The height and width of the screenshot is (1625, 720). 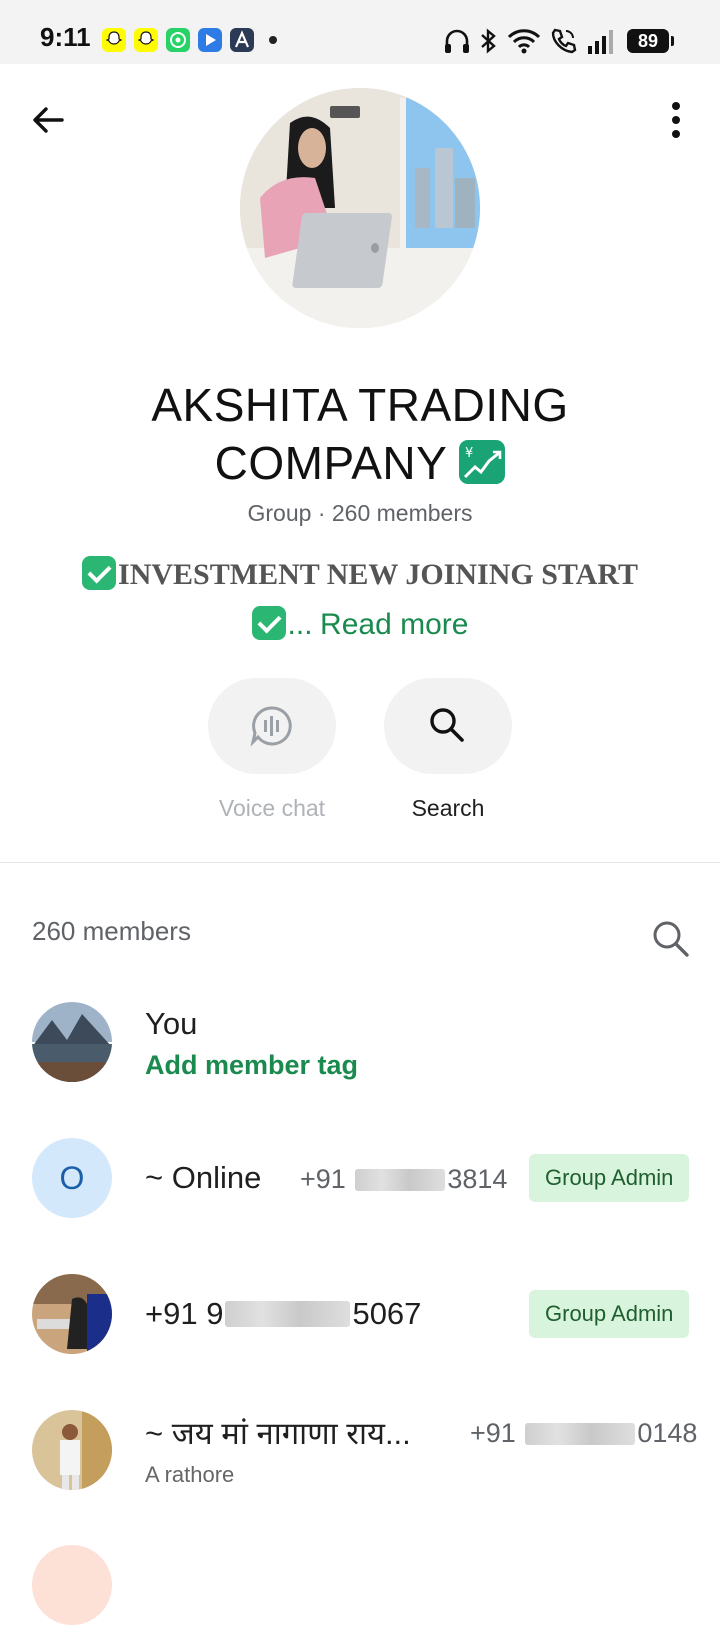 What do you see at coordinates (190, 1474) in the screenshot?
I see `member-about: A rathore` at bounding box center [190, 1474].